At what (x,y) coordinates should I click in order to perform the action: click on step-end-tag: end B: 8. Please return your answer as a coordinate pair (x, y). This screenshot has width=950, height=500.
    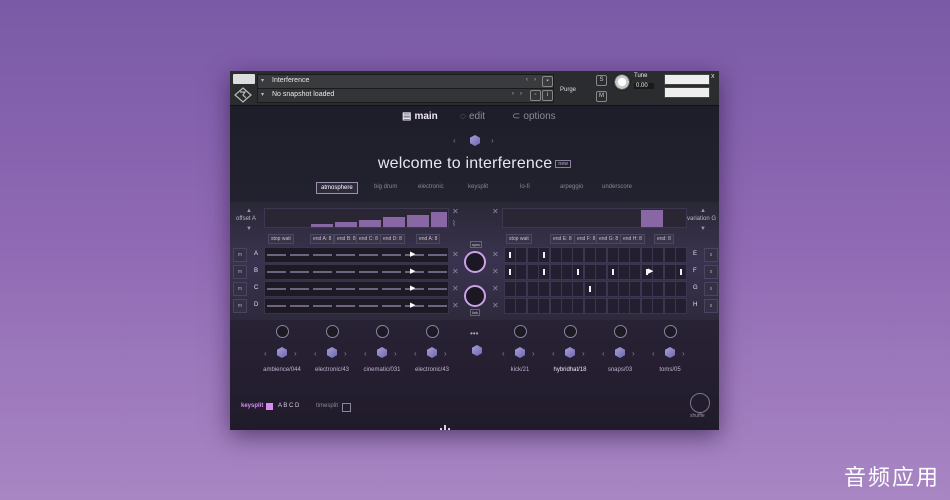
    Looking at the image, I should click on (346, 239).